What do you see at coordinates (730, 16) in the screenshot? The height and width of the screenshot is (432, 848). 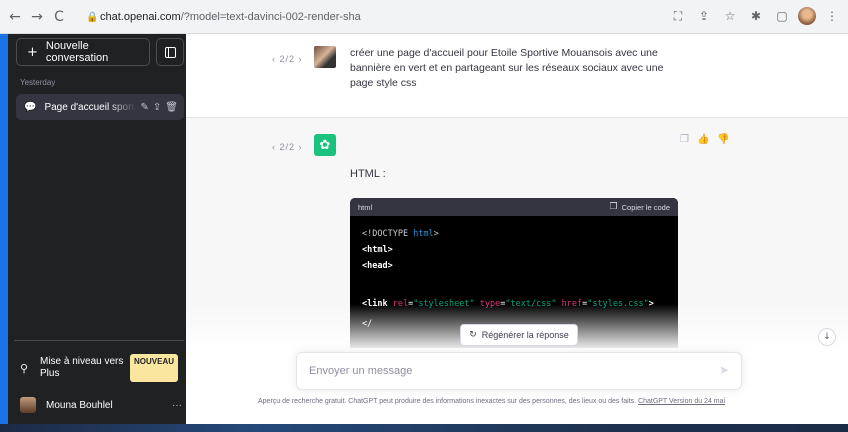 I see `star-icon: ☆` at bounding box center [730, 16].